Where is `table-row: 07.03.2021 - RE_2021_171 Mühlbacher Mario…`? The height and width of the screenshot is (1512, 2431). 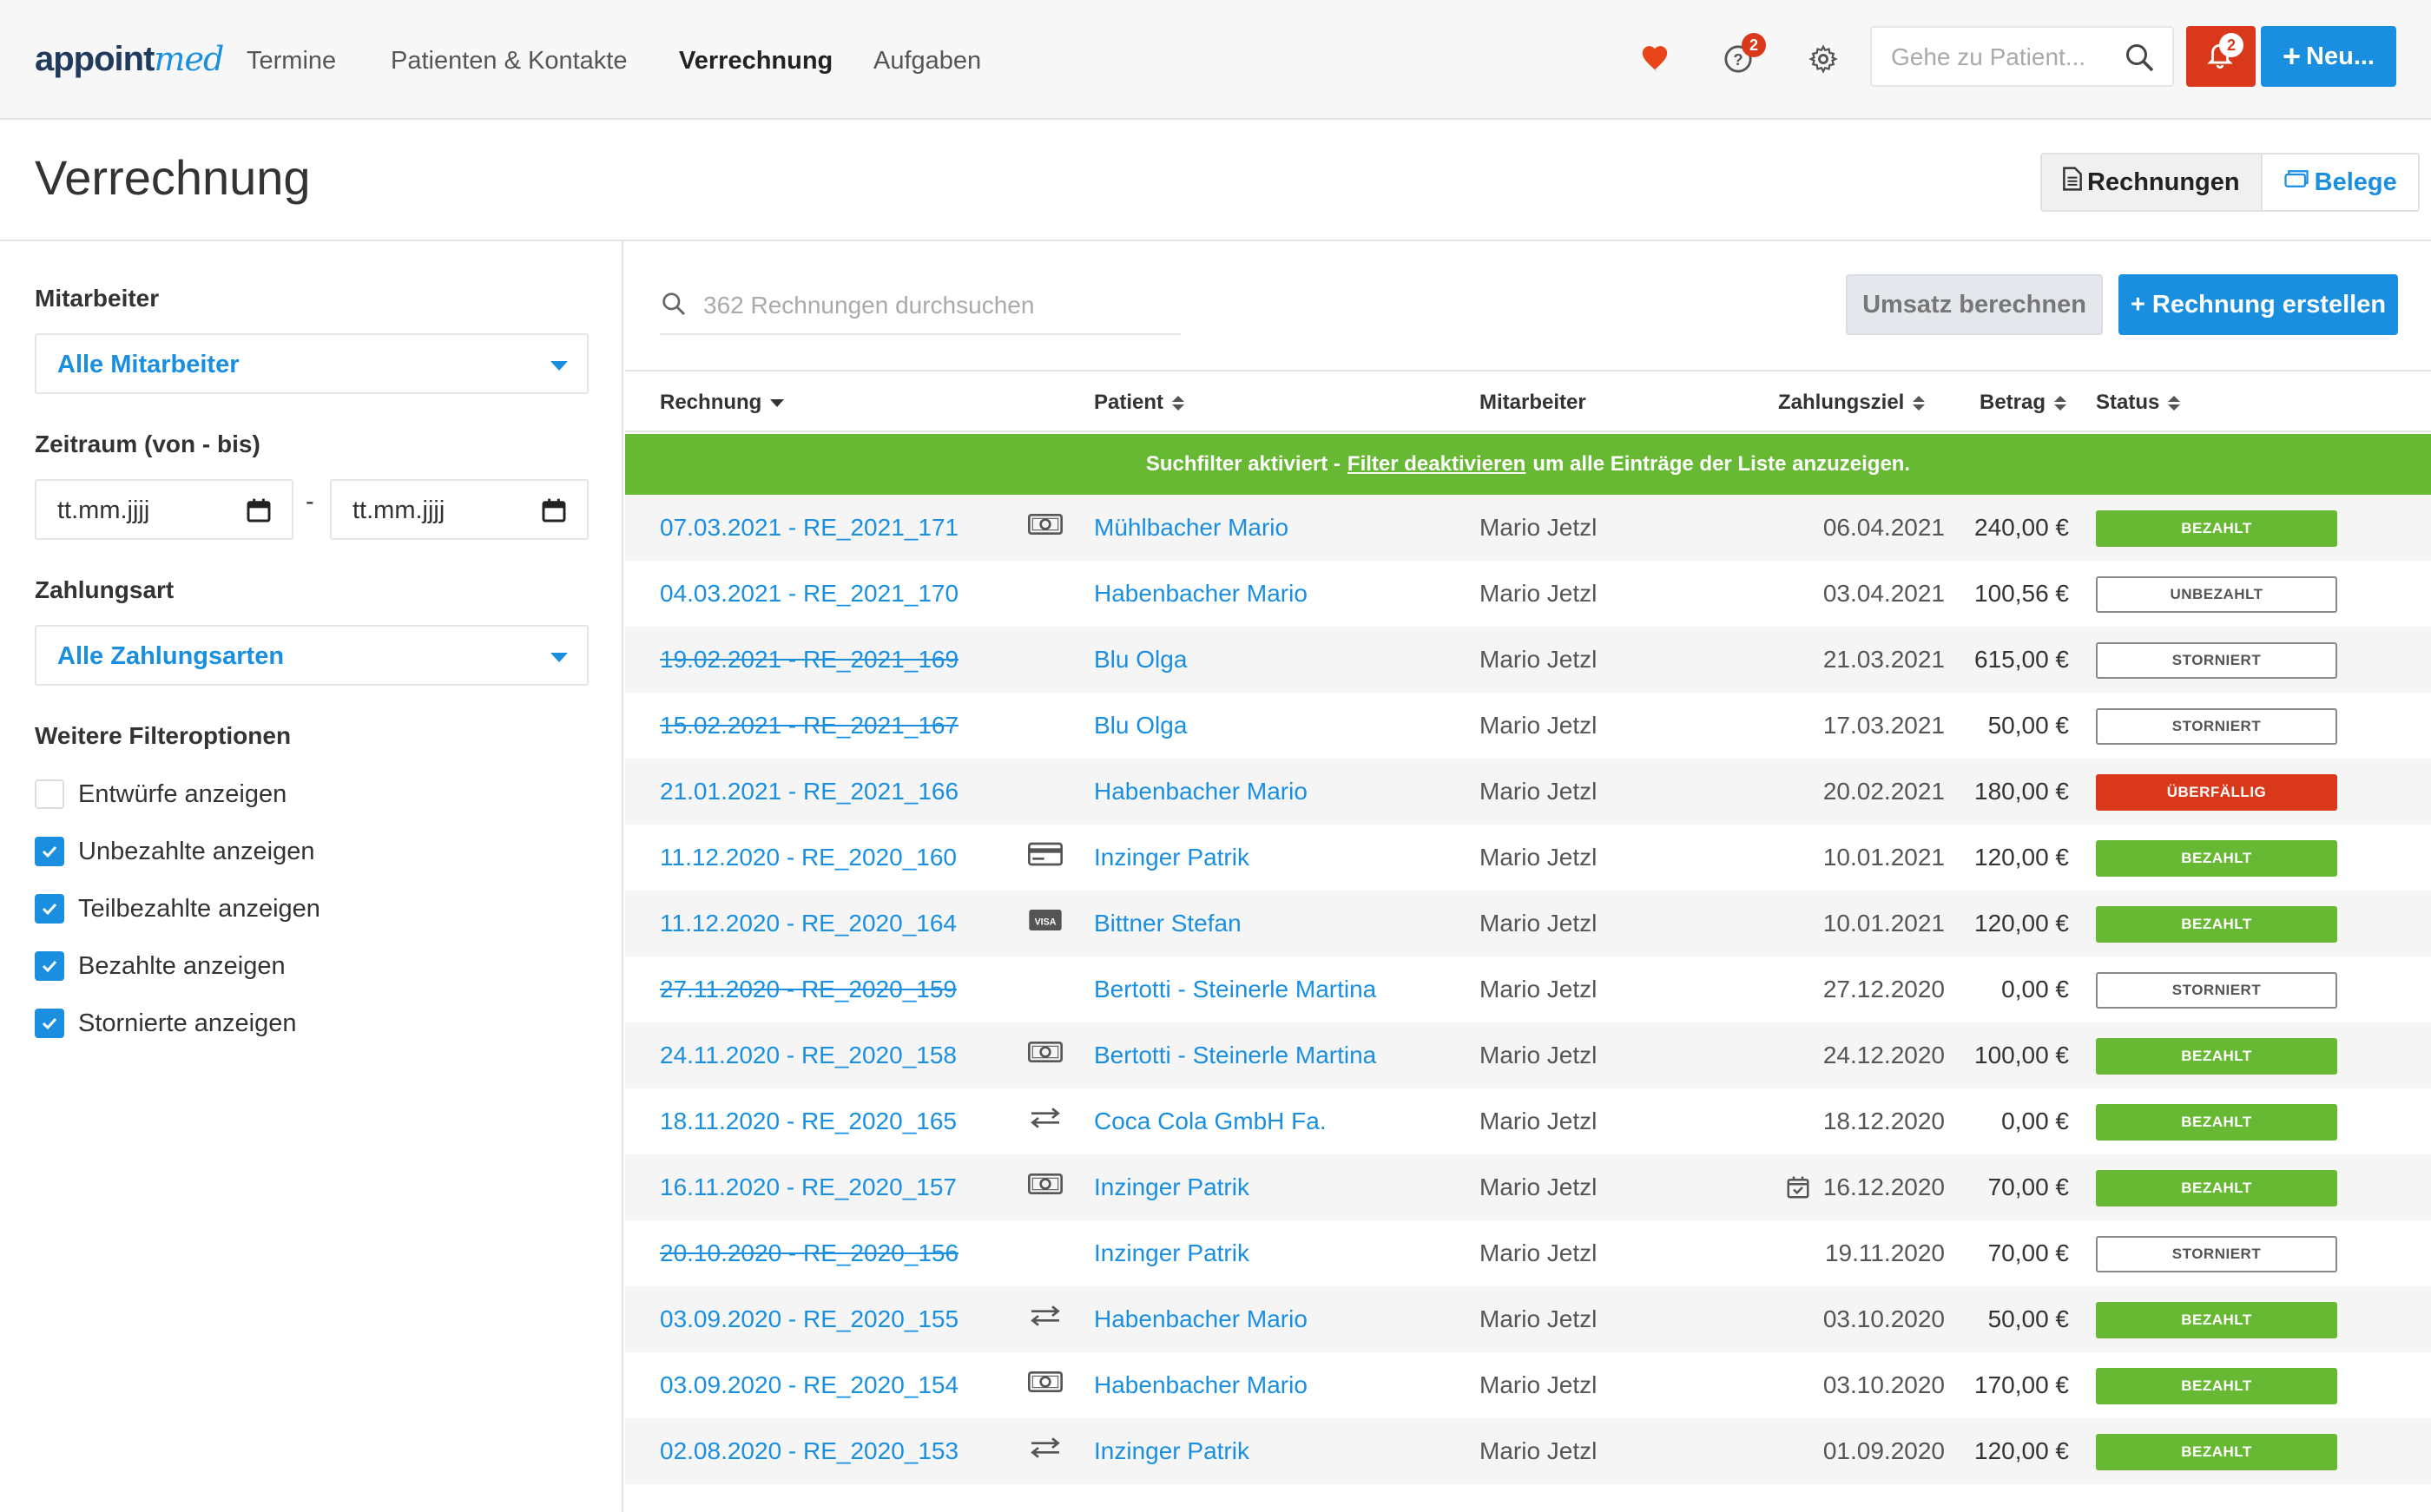 table-row: 07.03.2021 - RE_2021_171 Mühlbacher Mario… is located at coordinates (1528, 528).